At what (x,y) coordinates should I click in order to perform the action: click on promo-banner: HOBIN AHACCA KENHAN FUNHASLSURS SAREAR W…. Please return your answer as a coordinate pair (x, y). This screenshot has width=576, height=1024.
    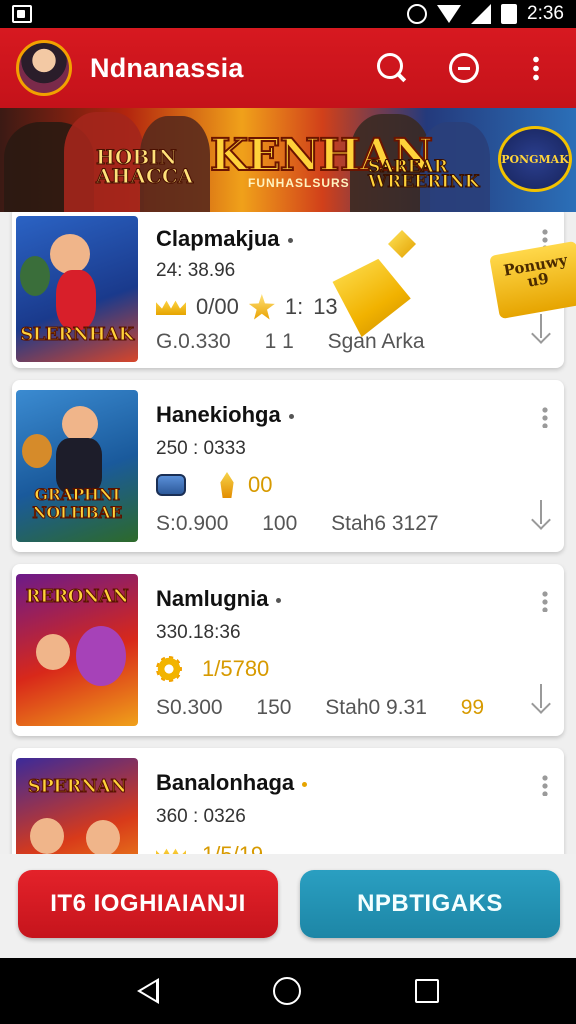
    Looking at the image, I should click on (288, 160).